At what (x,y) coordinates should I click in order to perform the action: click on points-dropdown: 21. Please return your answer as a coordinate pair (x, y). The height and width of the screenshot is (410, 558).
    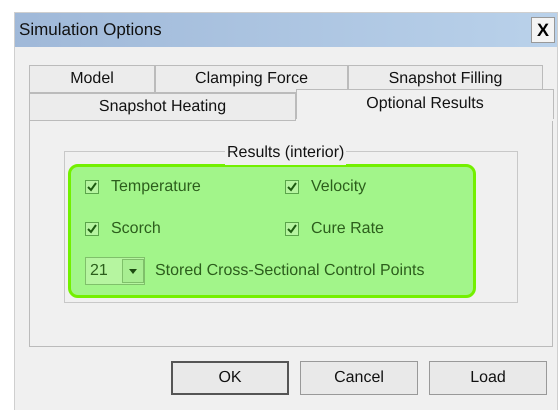
    Looking at the image, I should click on (115, 271).